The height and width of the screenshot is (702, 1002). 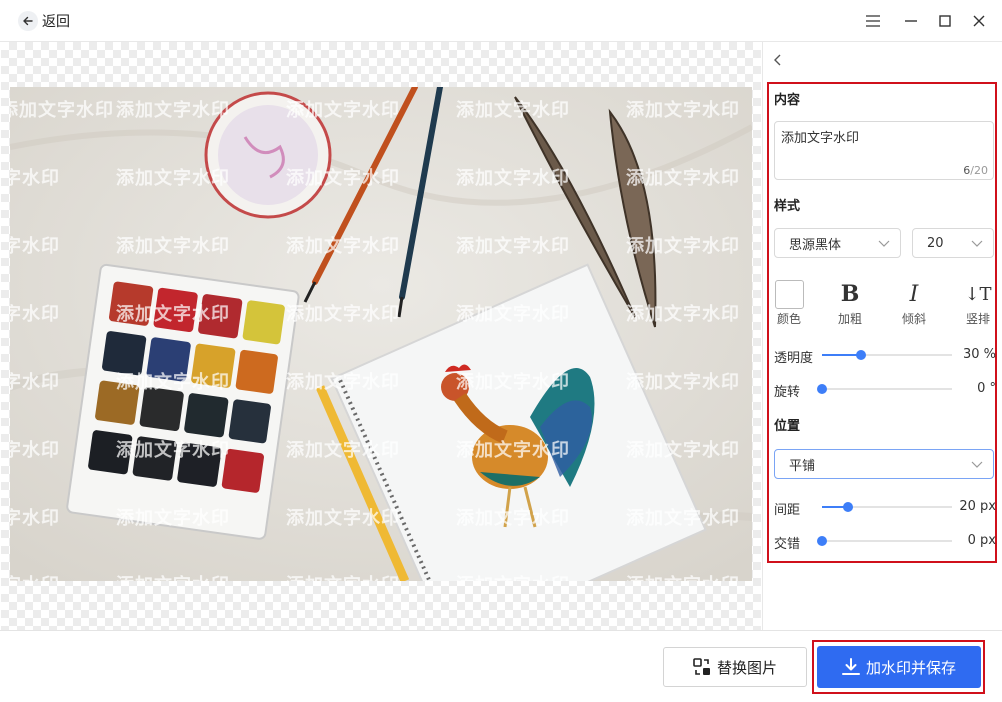 What do you see at coordinates (802, 466) in the screenshot?
I see `position-mode-value: 平铺` at bounding box center [802, 466].